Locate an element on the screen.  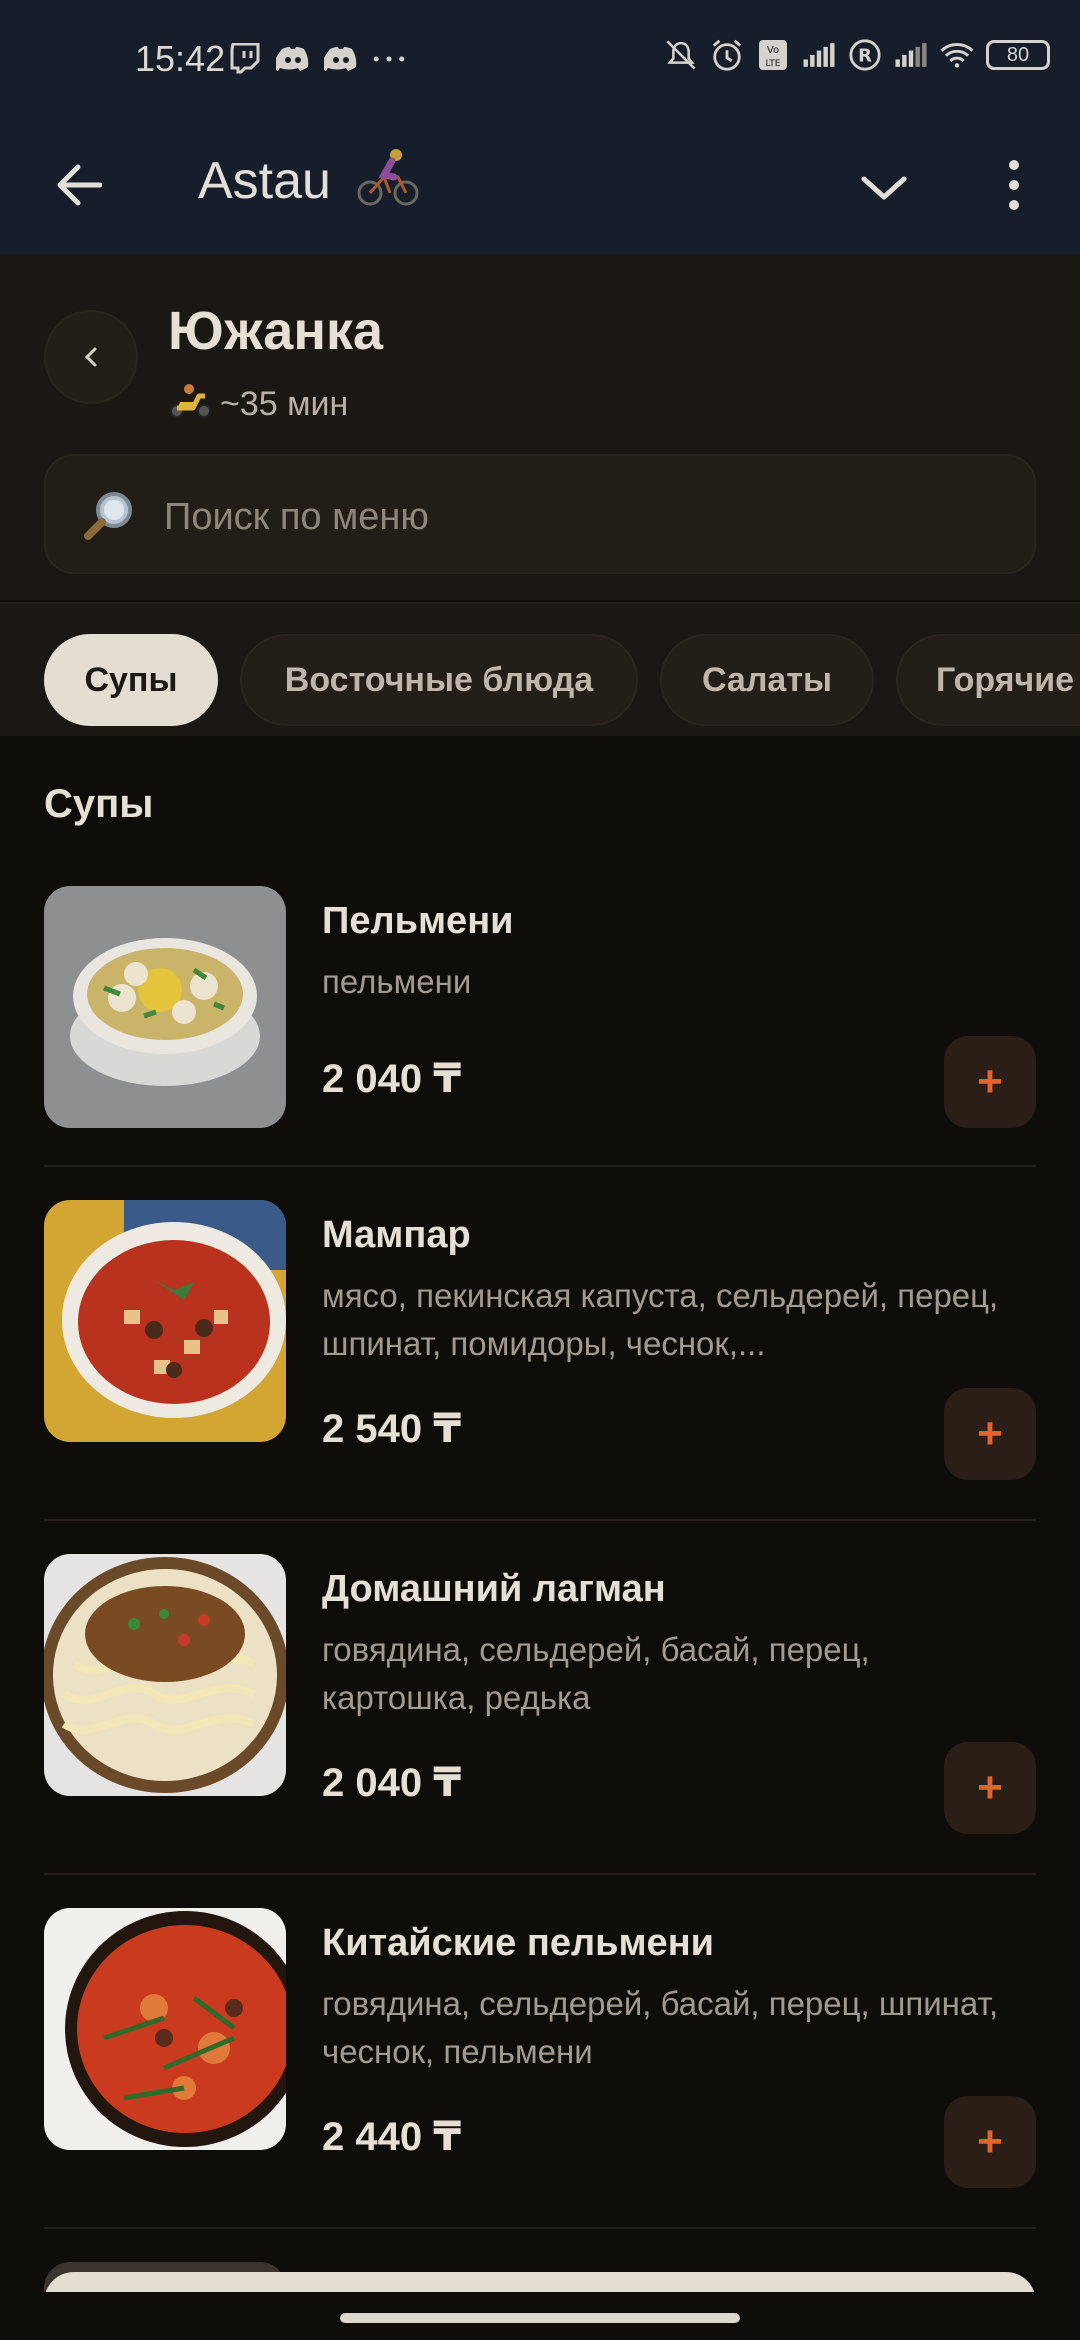
delivery-eta-text: ~35 мин is located at coordinates (284, 404).